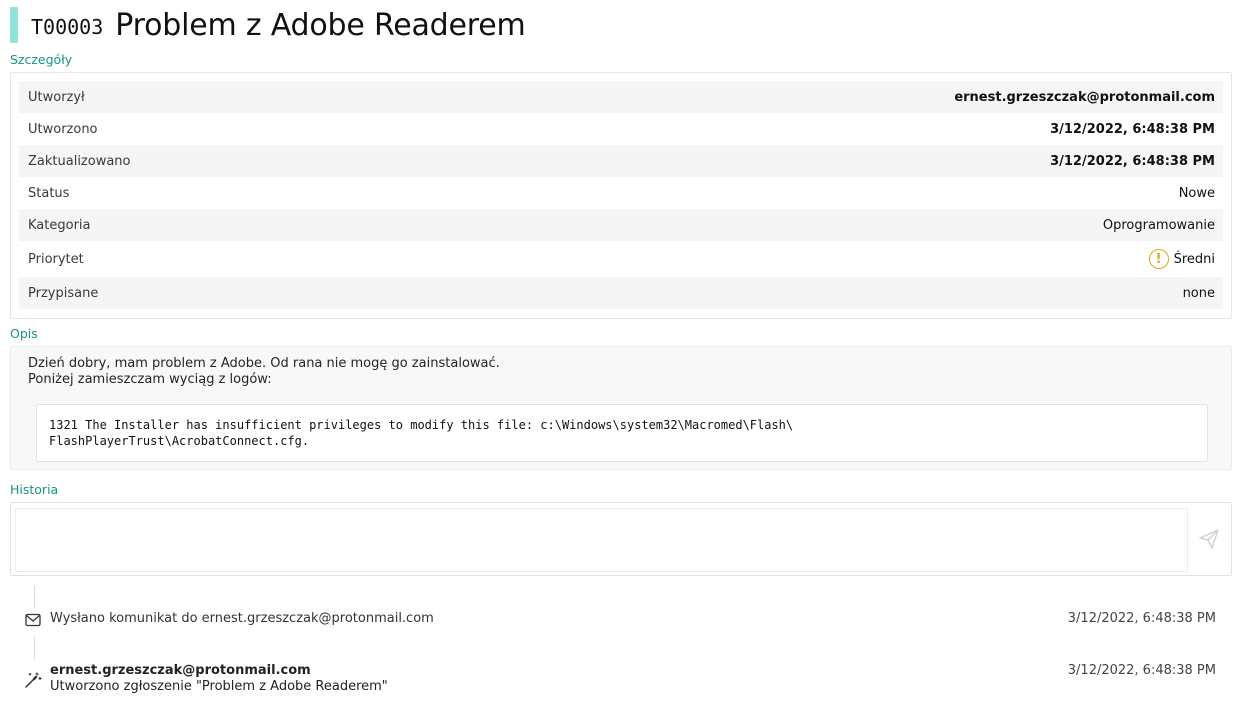  What do you see at coordinates (63, 293) in the screenshot?
I see `detail-label: Przypisane` at bounding box center [63, 293].